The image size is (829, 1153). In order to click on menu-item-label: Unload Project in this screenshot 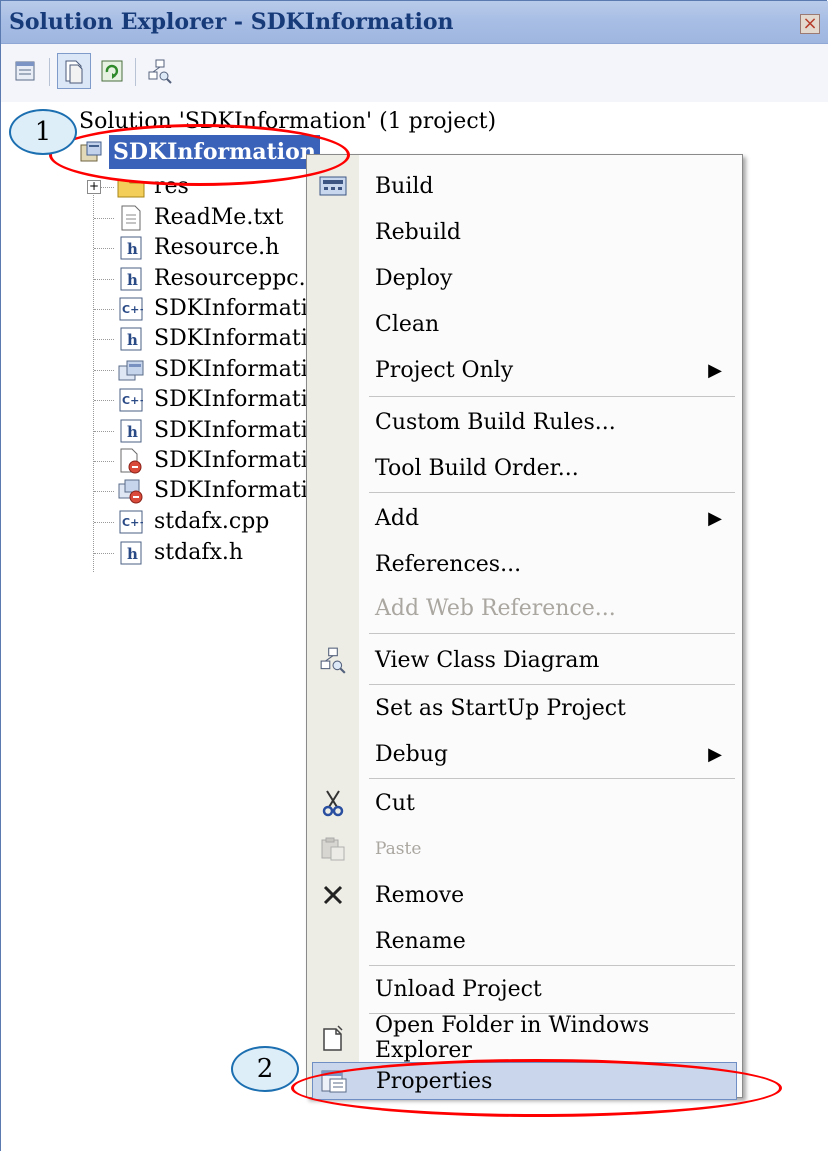, I will do `click(458, 989)`.